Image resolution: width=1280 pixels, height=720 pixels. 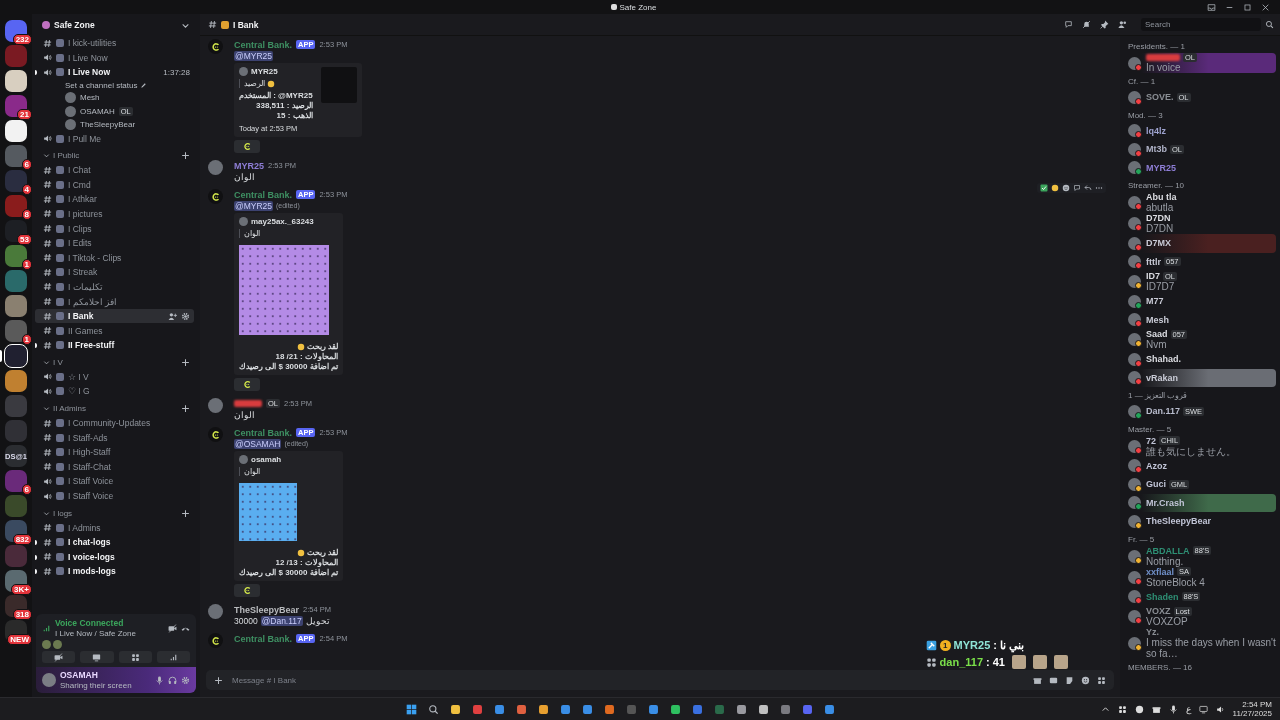 I want to click on plus-icon, so click(x=218, y=680).